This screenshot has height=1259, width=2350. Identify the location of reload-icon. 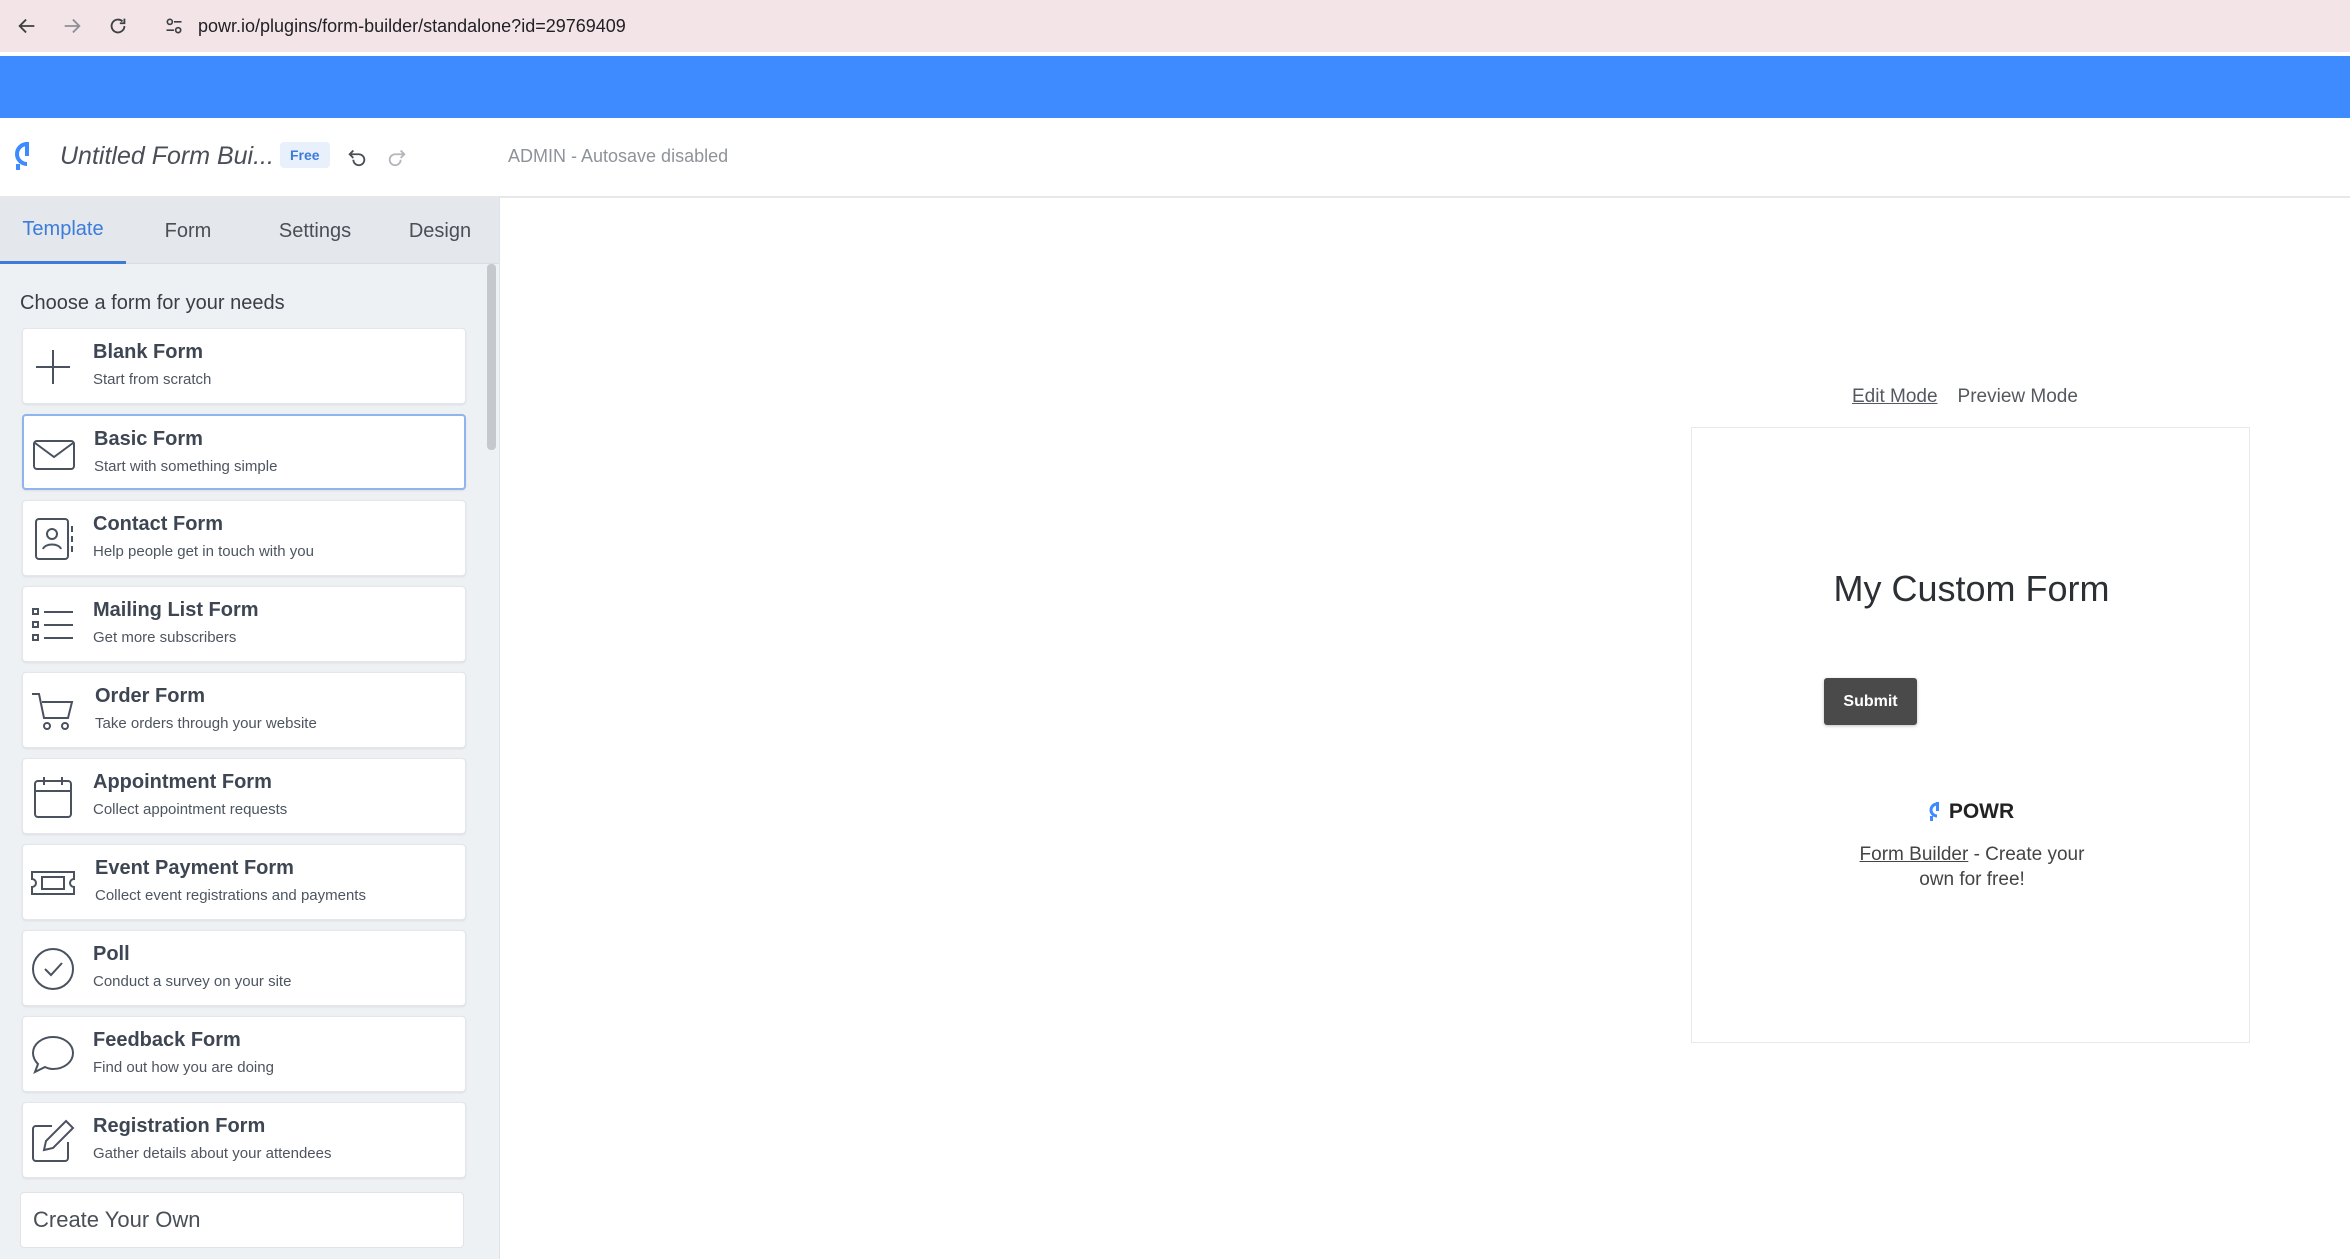
(118, 26).